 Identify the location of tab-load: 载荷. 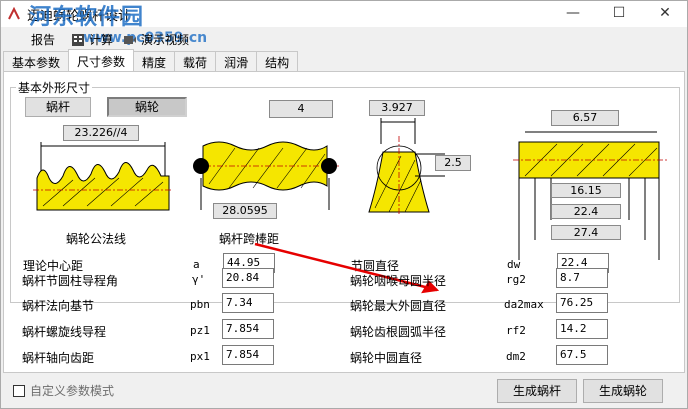
(195, 61).